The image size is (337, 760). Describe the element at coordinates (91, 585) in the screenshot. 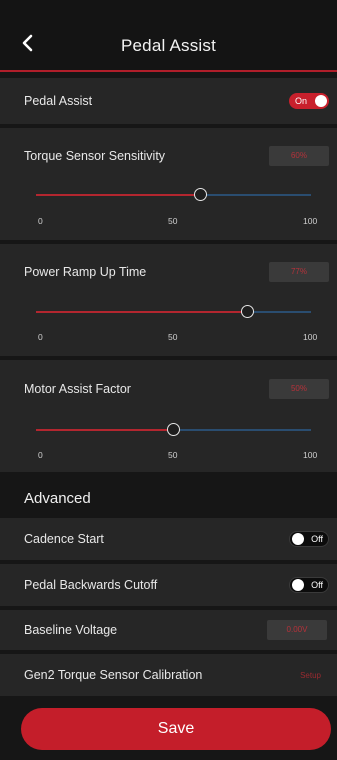

I see `pedal-backwards-cutoff-label: Pedal Backwards Cutoff` at that location.